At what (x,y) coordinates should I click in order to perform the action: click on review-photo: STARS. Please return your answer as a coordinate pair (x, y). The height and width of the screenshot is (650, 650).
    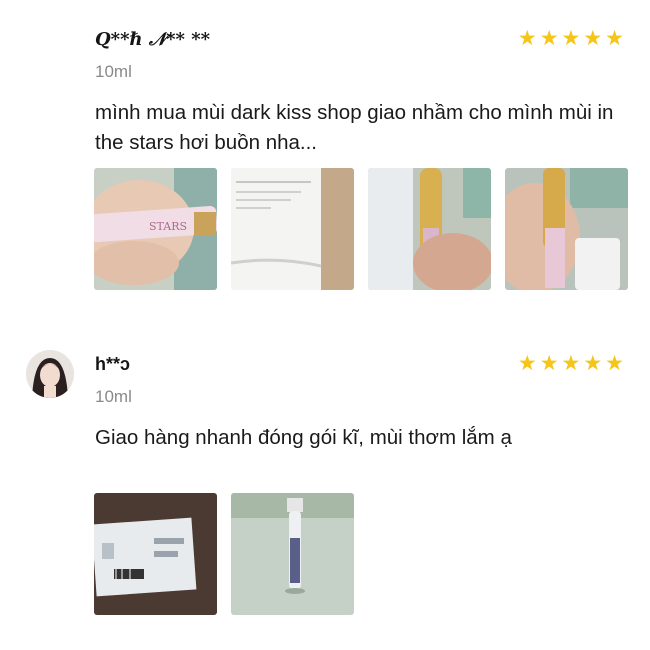
    Looking at the image, I should click on (155, 229).